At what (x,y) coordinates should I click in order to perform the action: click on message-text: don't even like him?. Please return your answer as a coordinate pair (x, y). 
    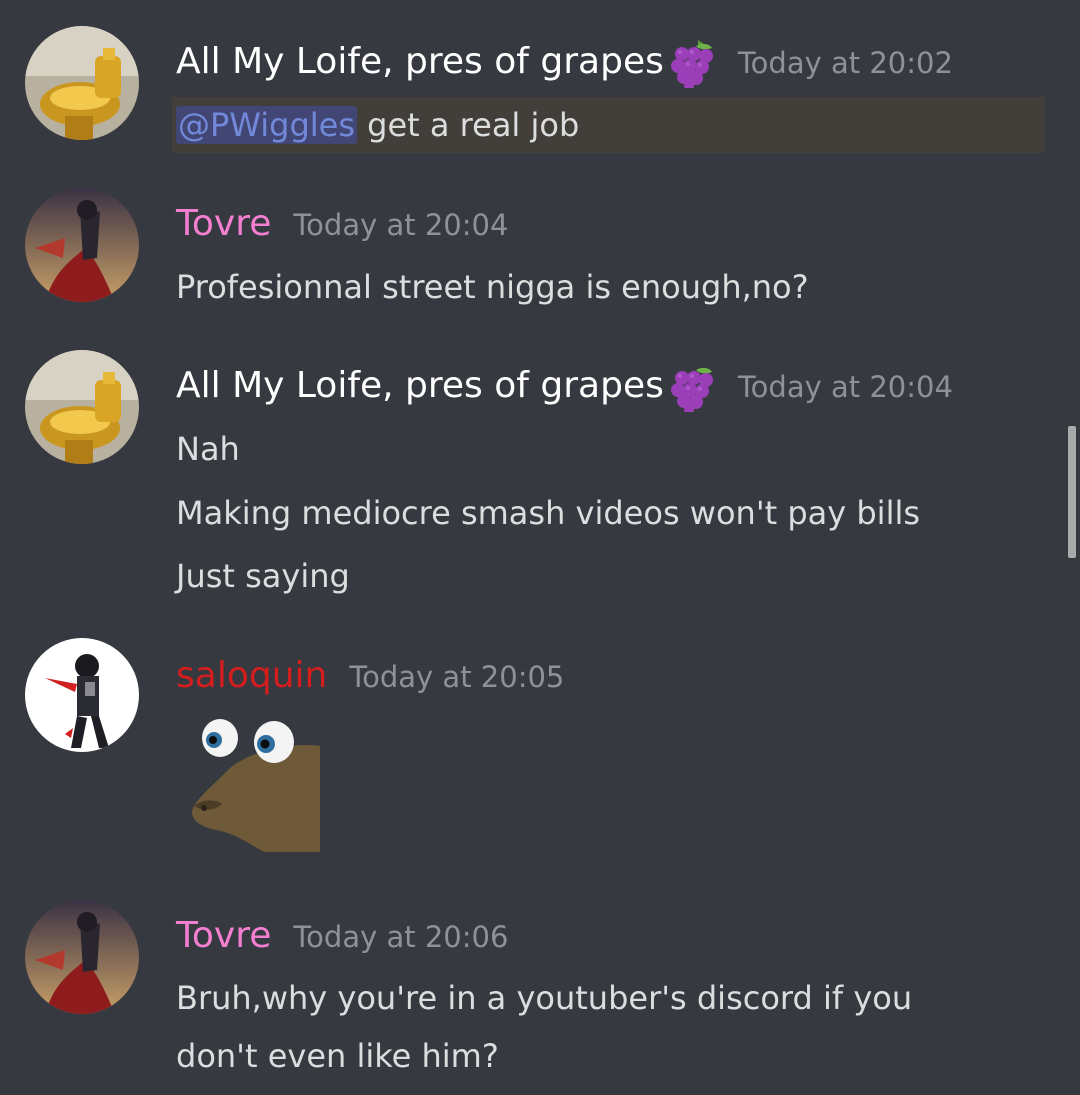
    Looking at the image, I should click on (337, 1056).